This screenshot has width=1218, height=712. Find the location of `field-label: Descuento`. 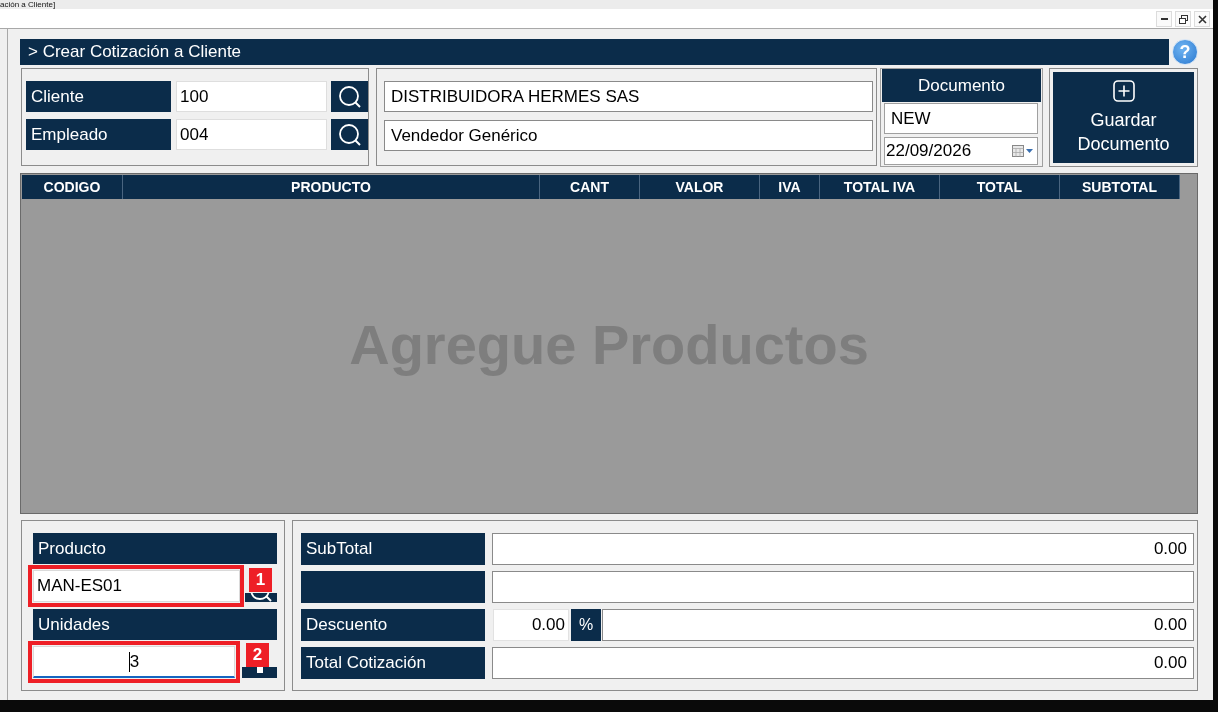

field-label: Descuento is located at coordinates (393, 625).